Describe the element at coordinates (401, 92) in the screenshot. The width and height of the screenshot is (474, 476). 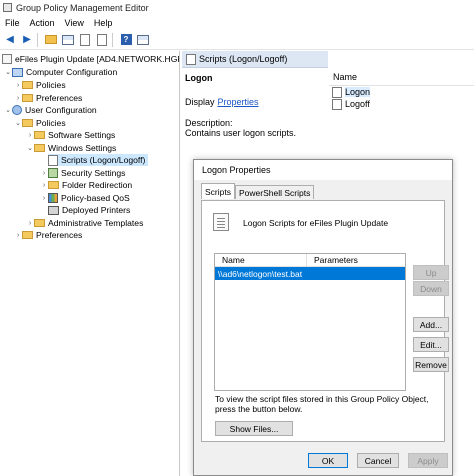
I see `list-item-logon: Logon` at that location.